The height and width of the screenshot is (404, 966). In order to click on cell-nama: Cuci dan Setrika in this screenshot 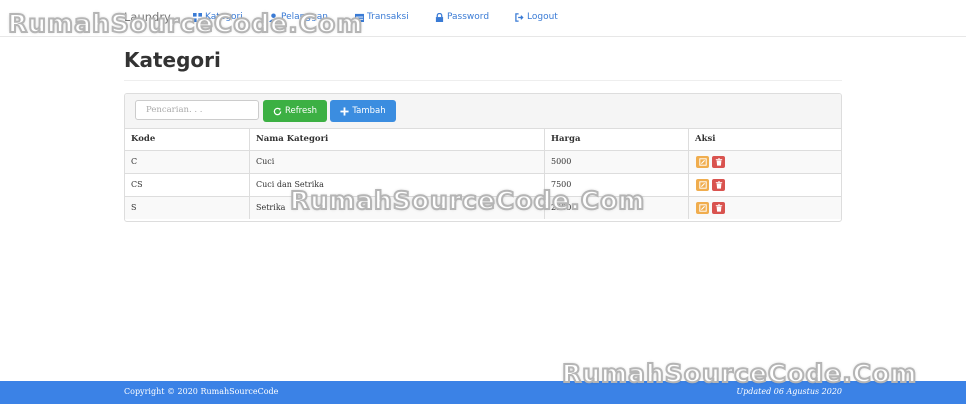, I will do `click(396, 185)`.